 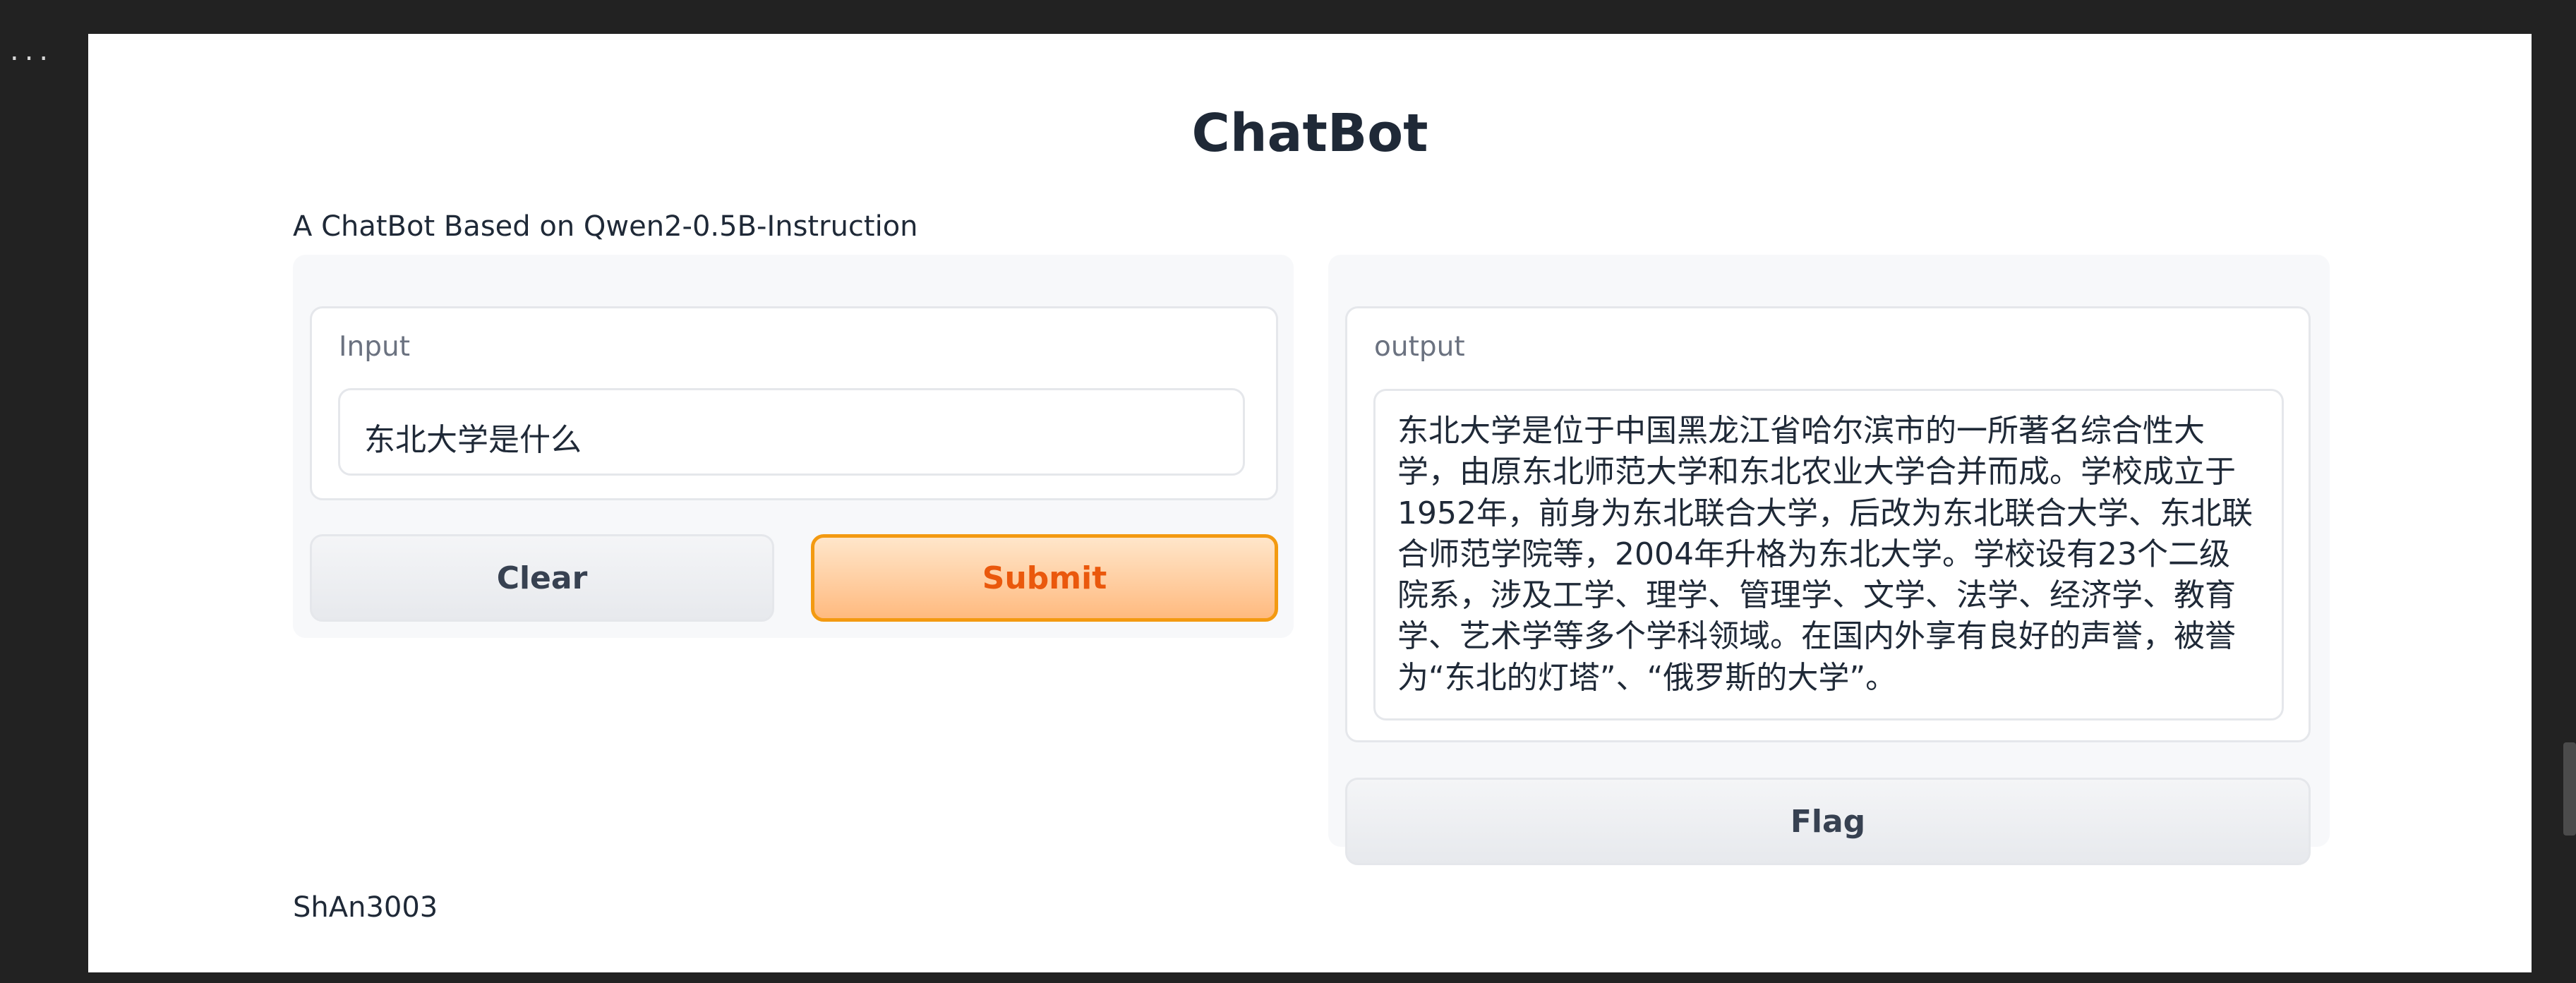 I want to click on scrollbar-thumb, so click(x=2569, y=789).